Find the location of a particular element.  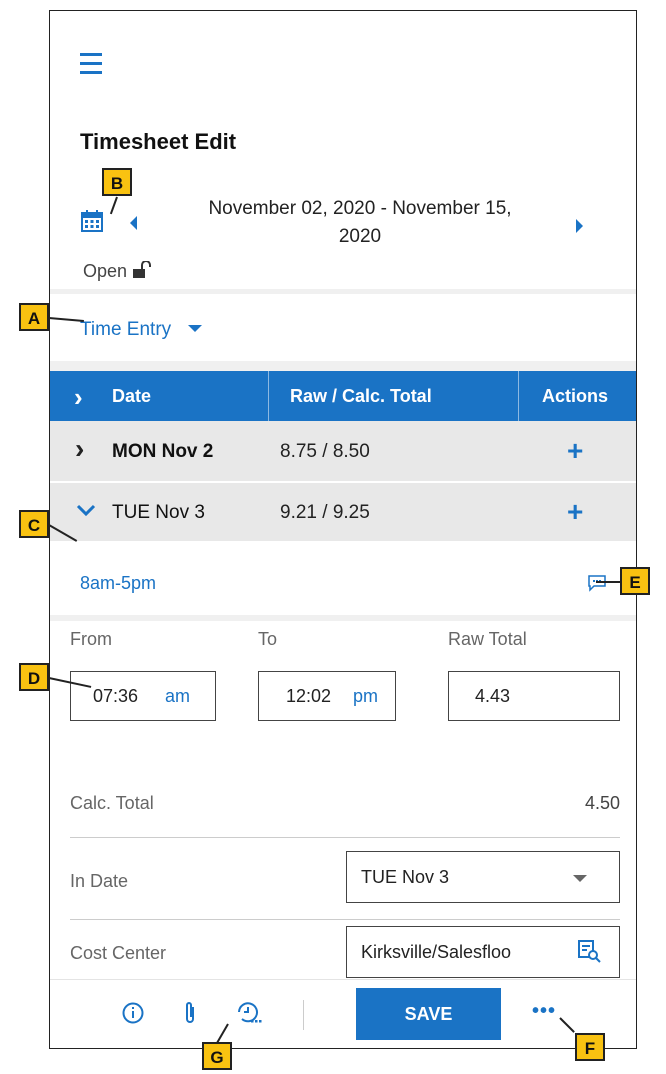

to-time-input: 12:02 pm is located at coordinates (327, 696).